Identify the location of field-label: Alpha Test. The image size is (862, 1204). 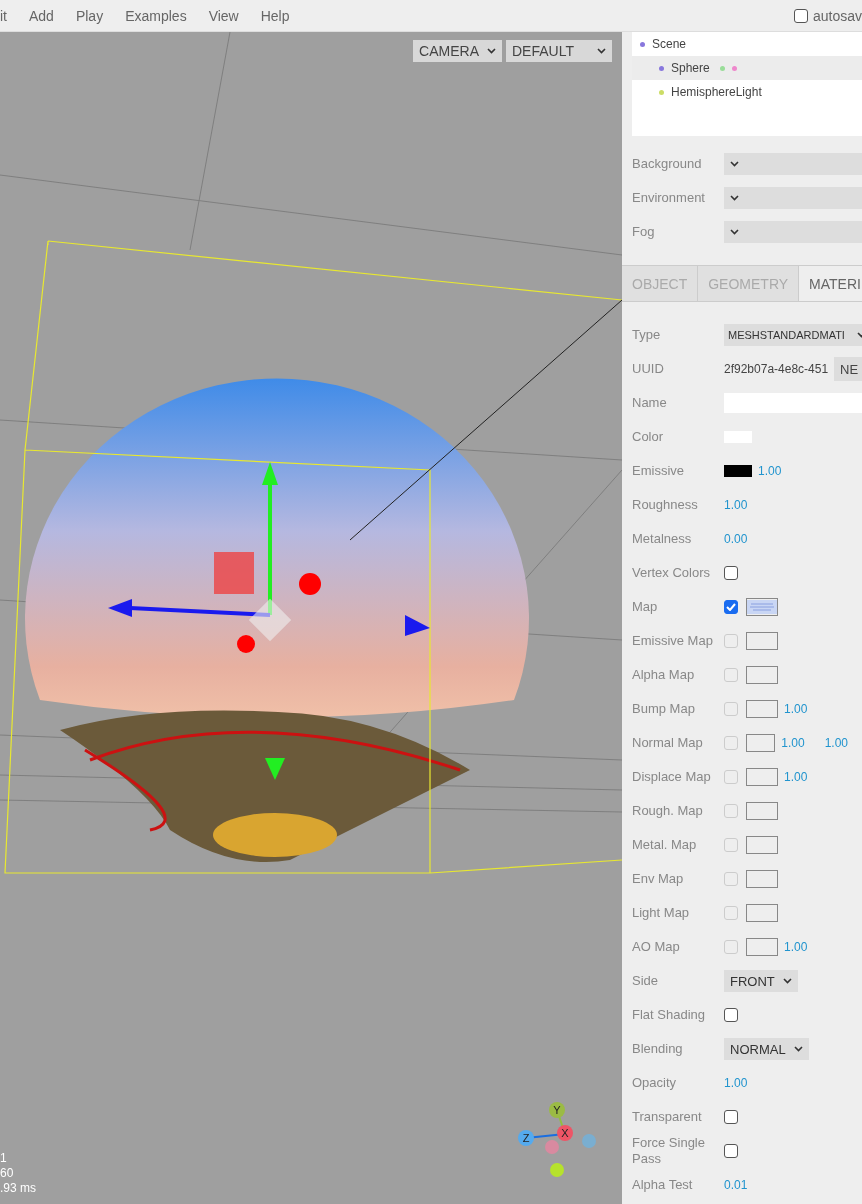
(663, 1185).